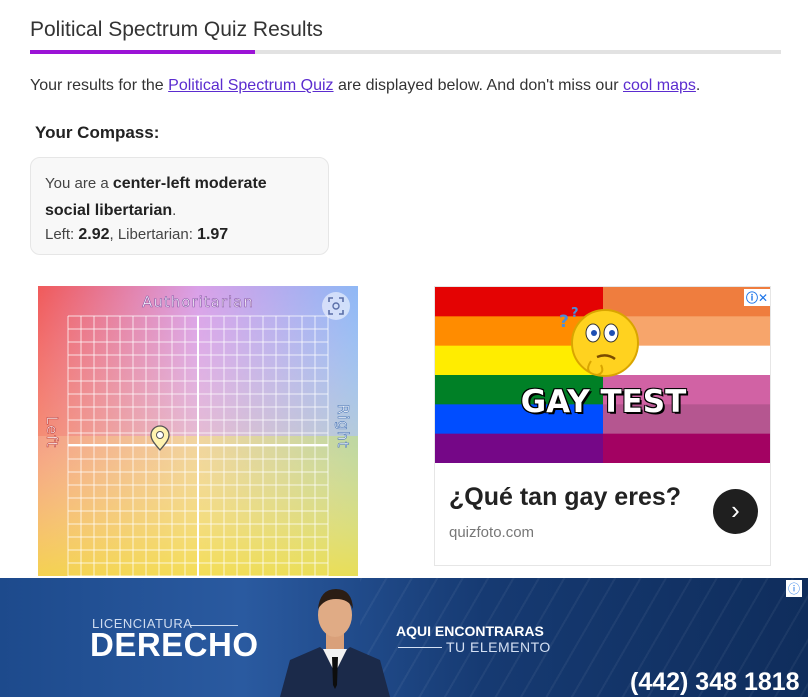 The image size is (808, 697). I want to click on quiz-link: Political Spectrum Quiz, so click(250, 85).